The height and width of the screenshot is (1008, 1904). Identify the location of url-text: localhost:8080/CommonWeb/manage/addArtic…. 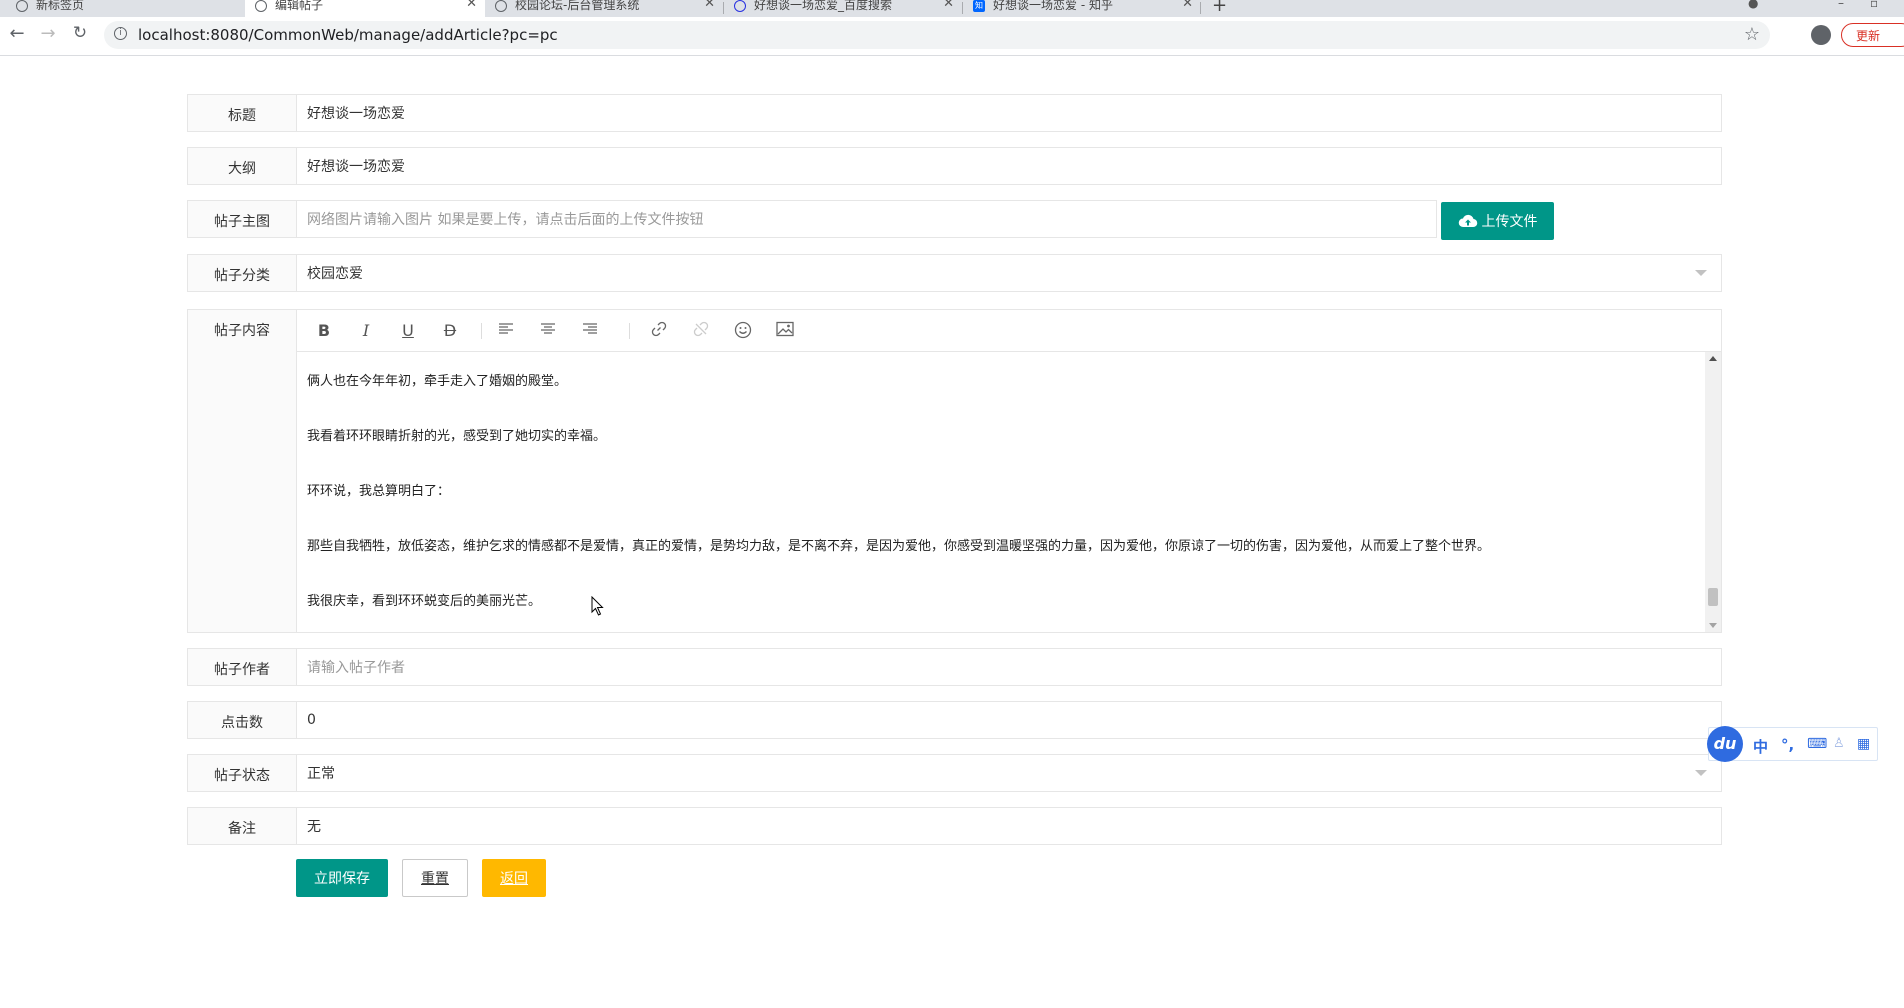
(348, 35).